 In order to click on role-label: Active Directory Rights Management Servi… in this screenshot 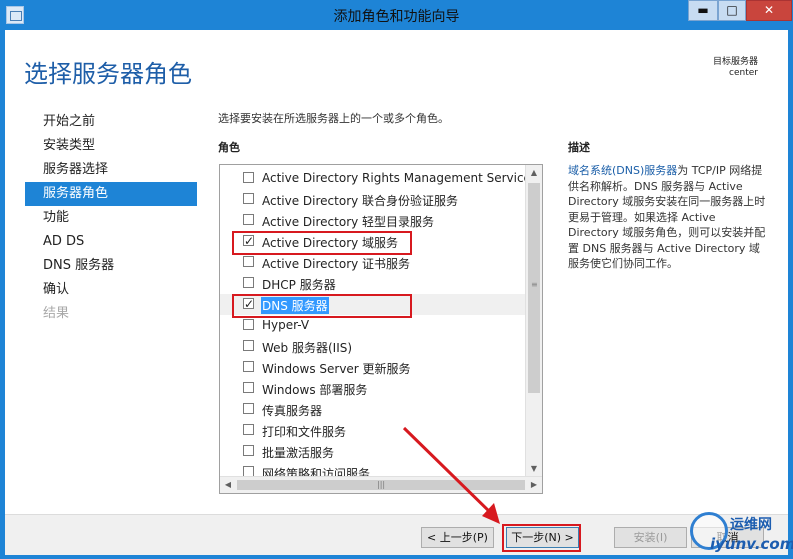, I will do `click(400, 178)`.